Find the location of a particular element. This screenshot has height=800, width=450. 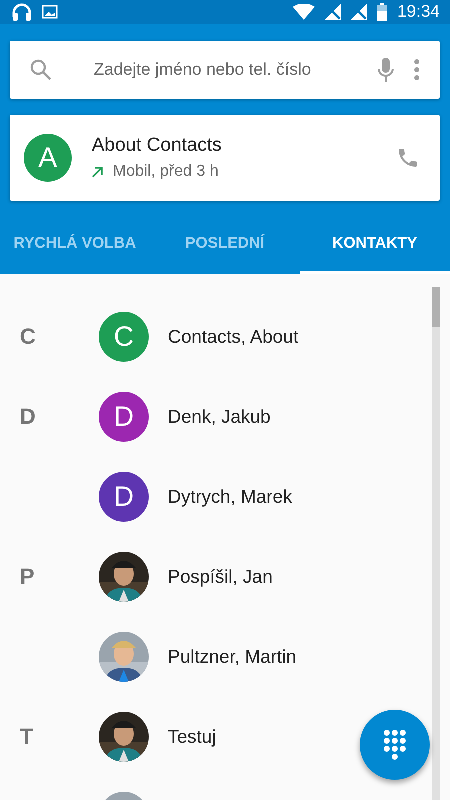

scrollbar is located at coordinates (436, 543).